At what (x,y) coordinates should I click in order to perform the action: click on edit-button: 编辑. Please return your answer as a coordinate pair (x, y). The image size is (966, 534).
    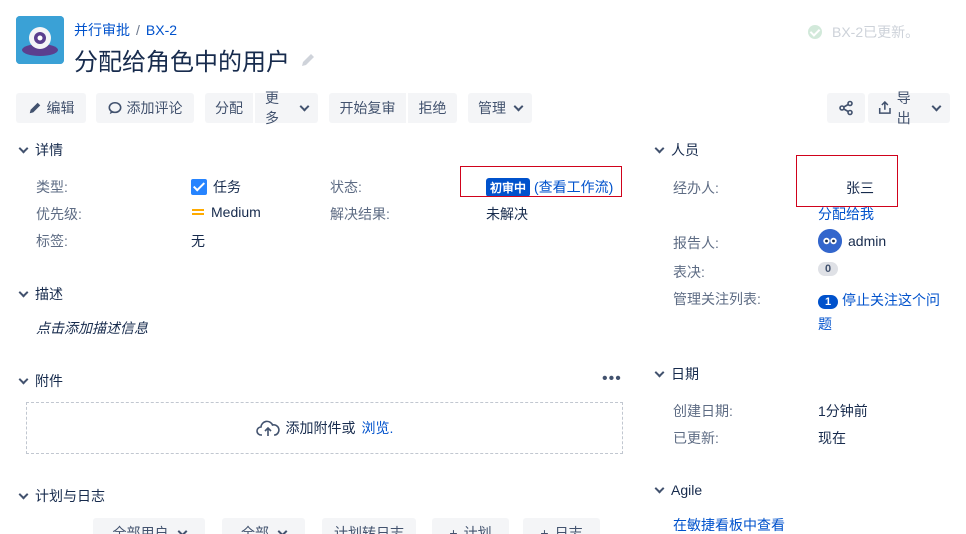
    Looking at the image, I should click on (51, 108).